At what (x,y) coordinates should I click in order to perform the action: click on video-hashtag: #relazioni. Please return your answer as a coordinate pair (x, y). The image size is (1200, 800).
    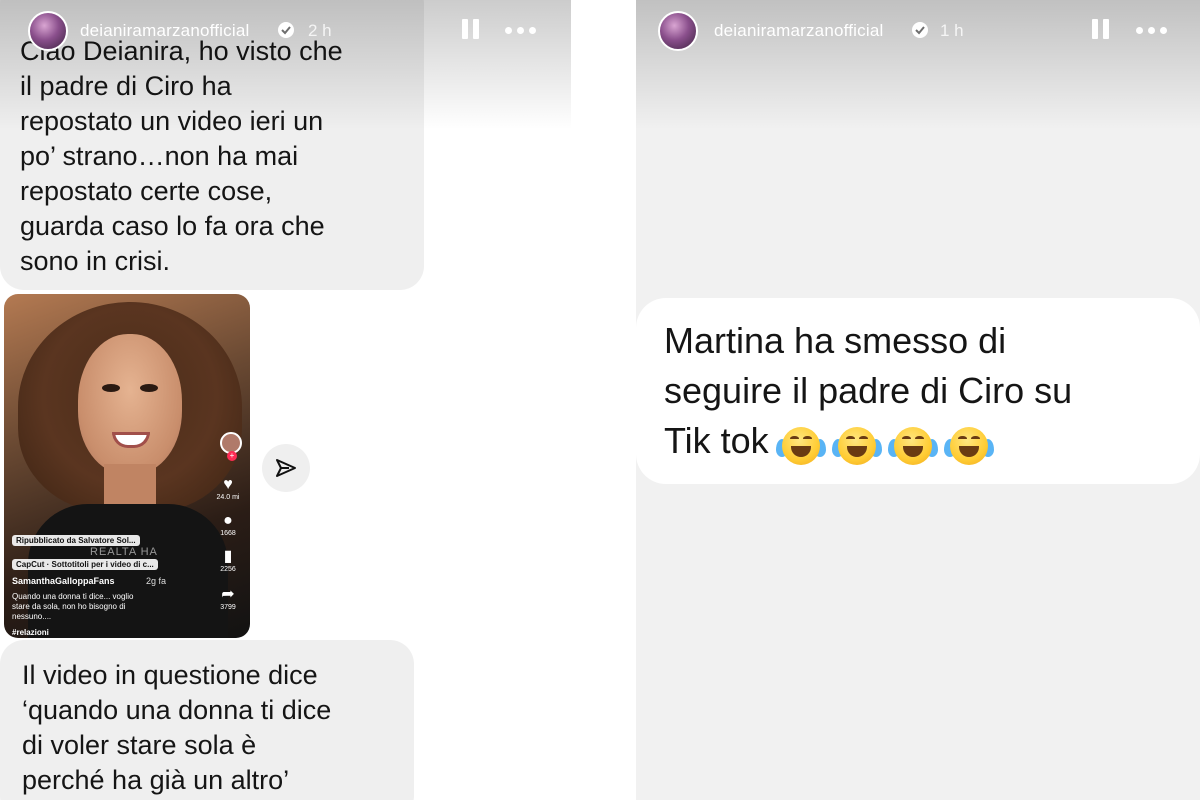
    Looking at the image, I should click on (30, 632).